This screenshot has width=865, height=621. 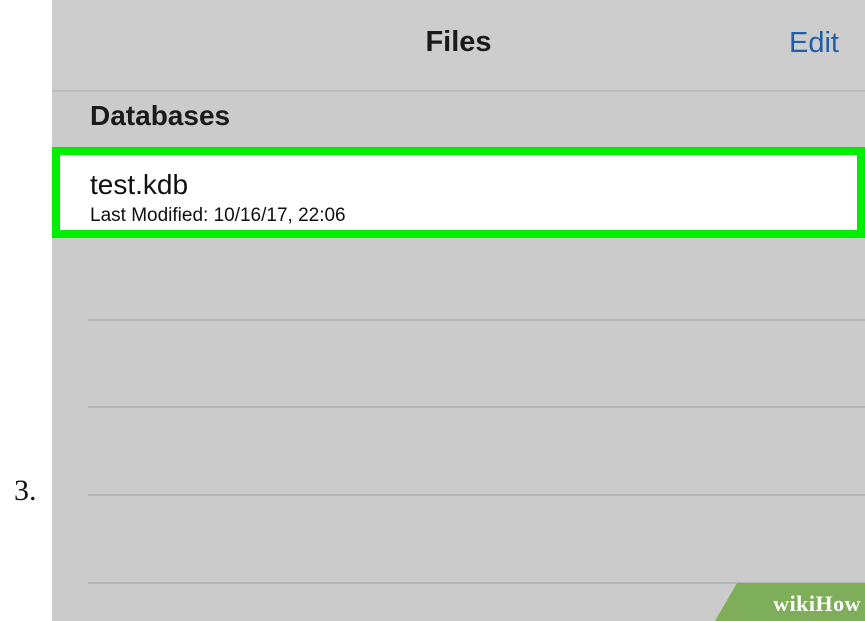 I want to click on watermark-text-how: How, so click(x=838, y=603).